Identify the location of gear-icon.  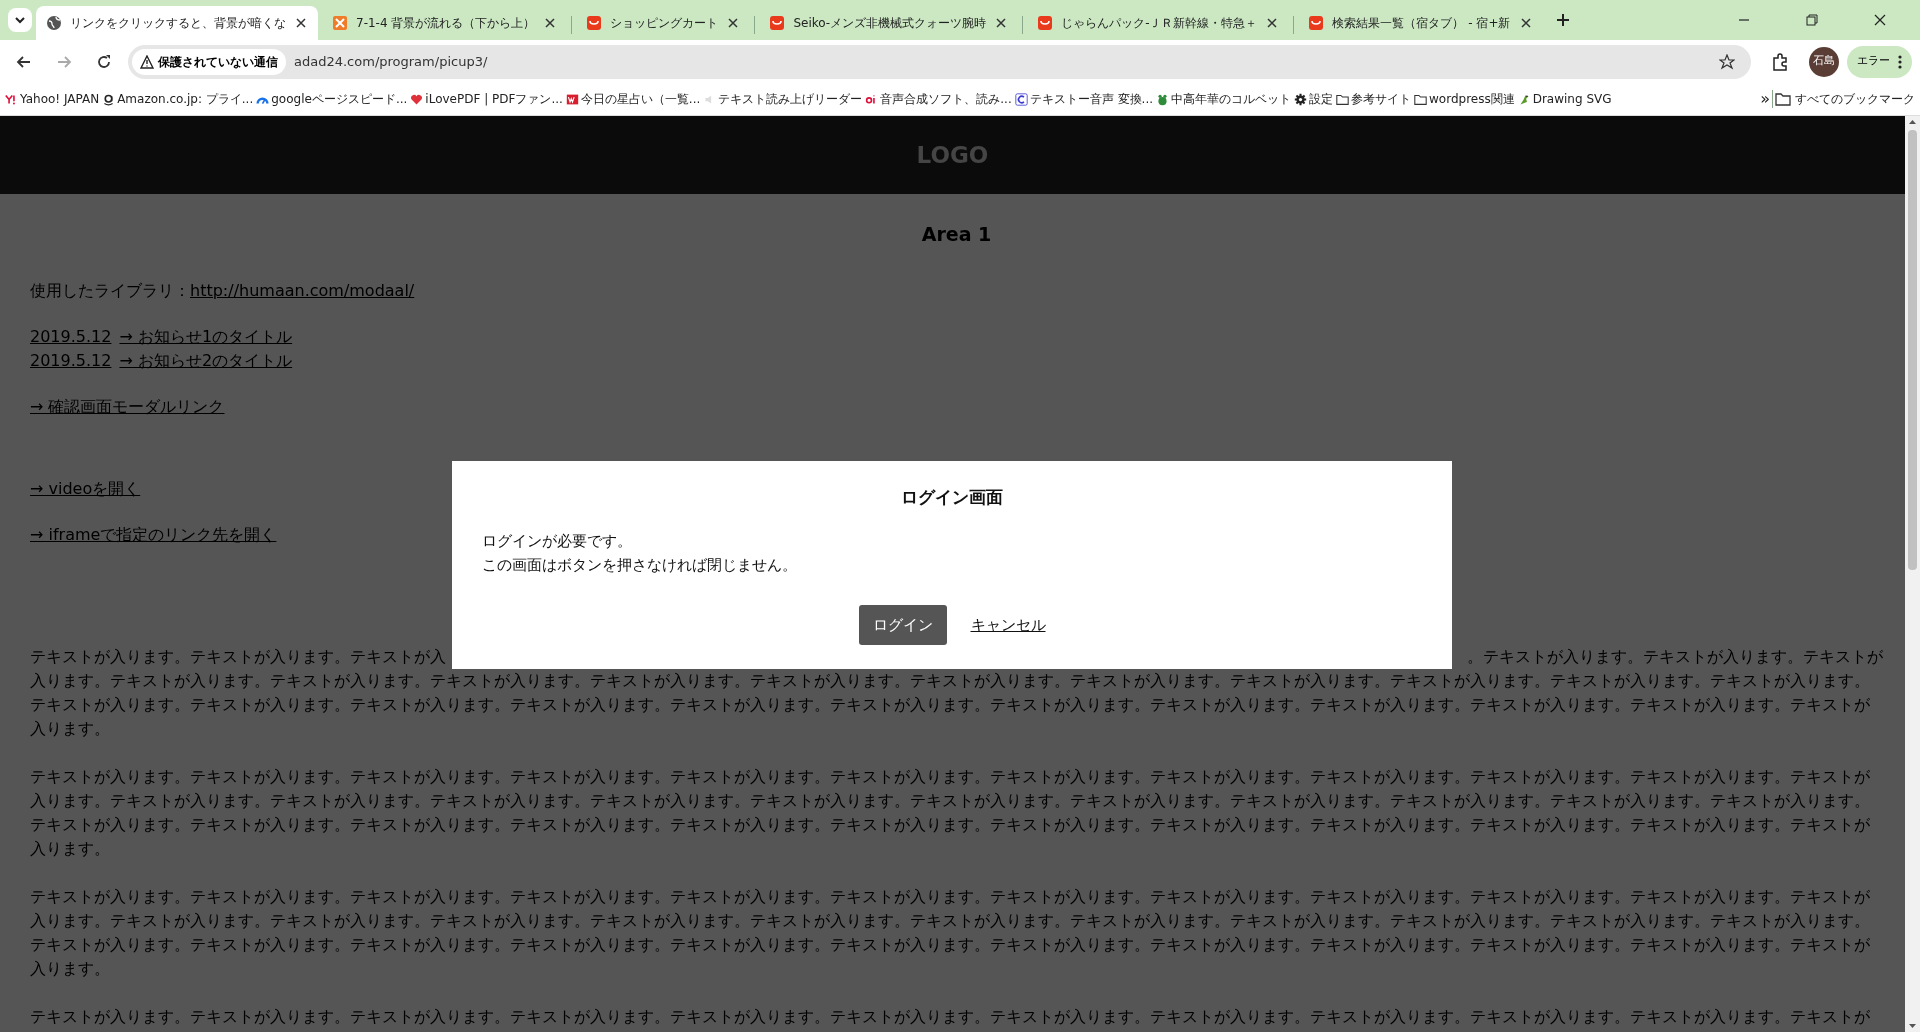
(1300, 99).